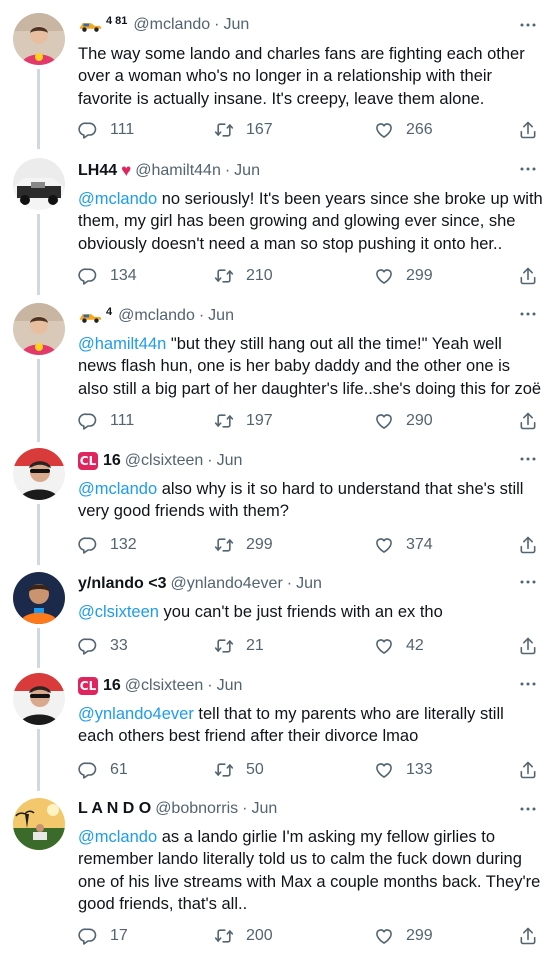 The height and width of the screenshot is (960, 555). I want to click on reply-button: 61, so click(103, 770).